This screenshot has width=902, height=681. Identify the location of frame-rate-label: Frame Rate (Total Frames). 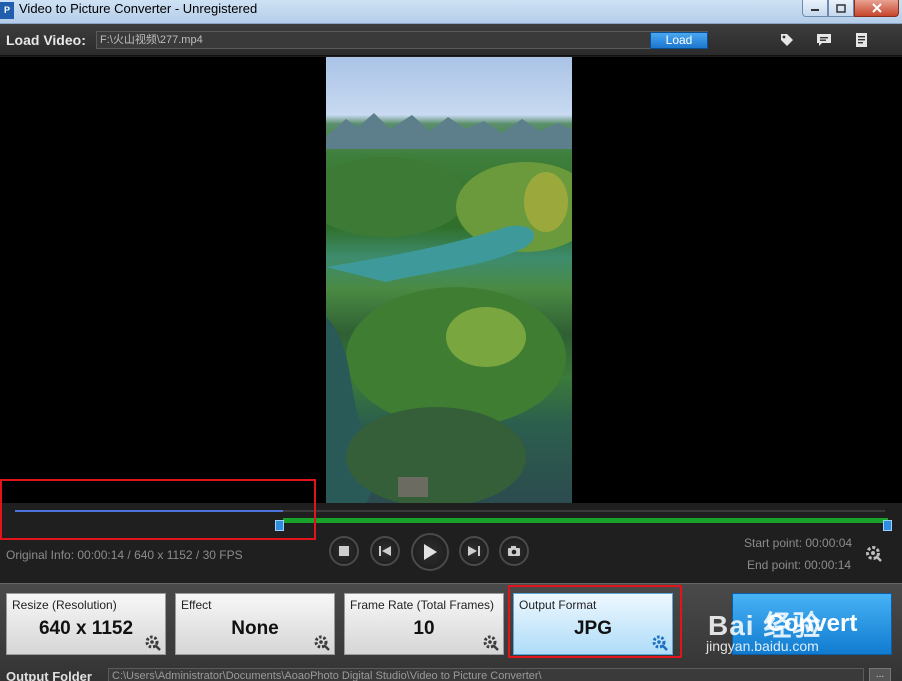
(422, 605).